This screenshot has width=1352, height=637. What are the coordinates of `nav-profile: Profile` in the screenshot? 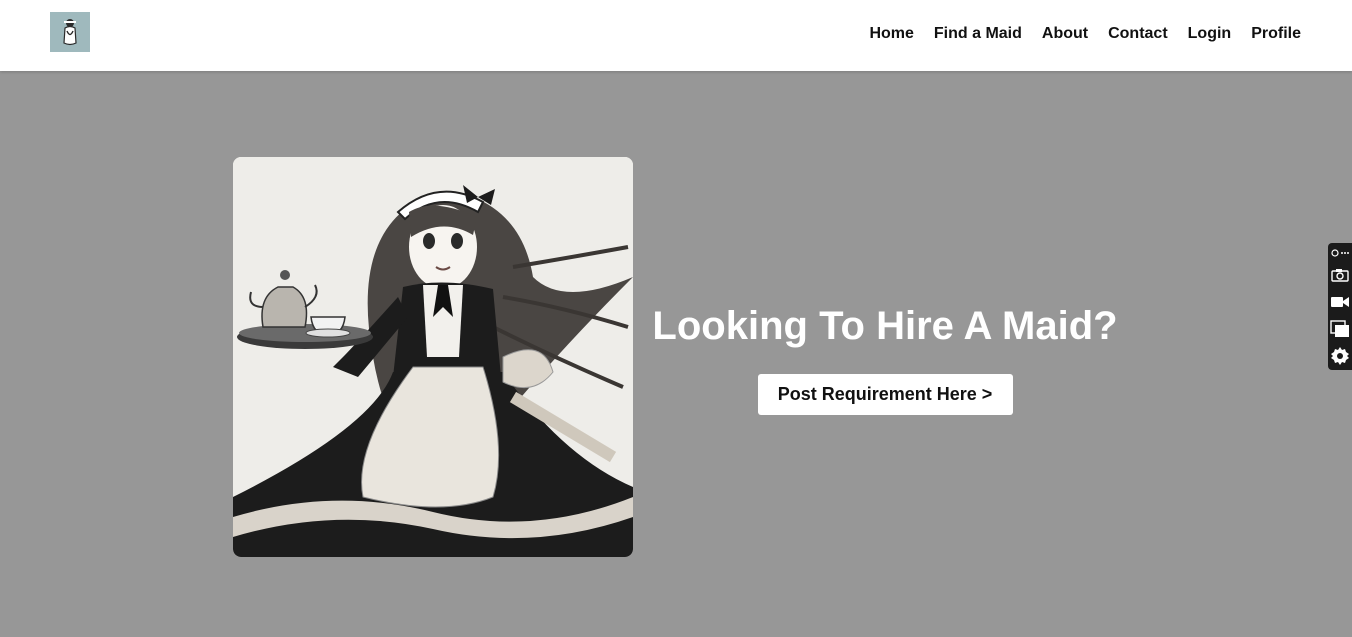 It's located at (1276, 34).